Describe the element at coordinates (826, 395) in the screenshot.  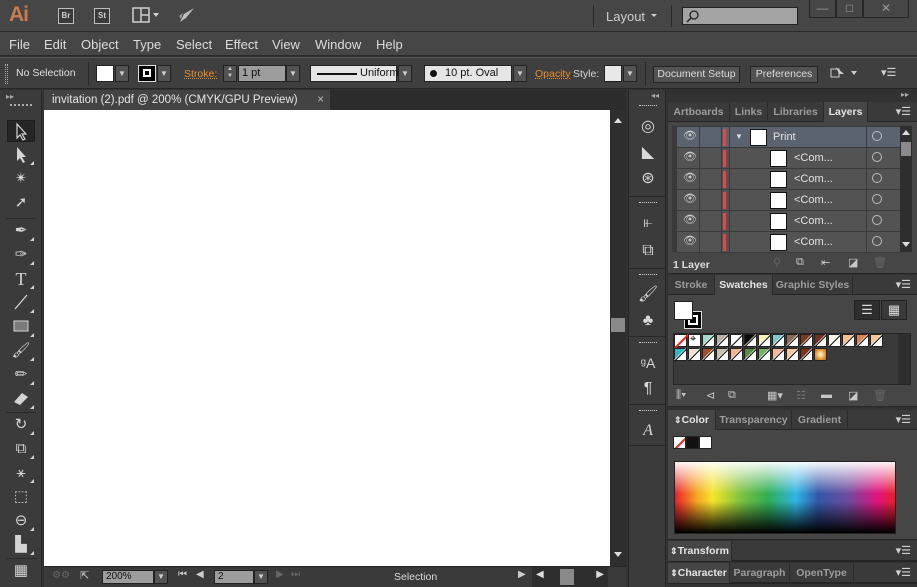
I see `new-color-group-icon: ▬` at that location.